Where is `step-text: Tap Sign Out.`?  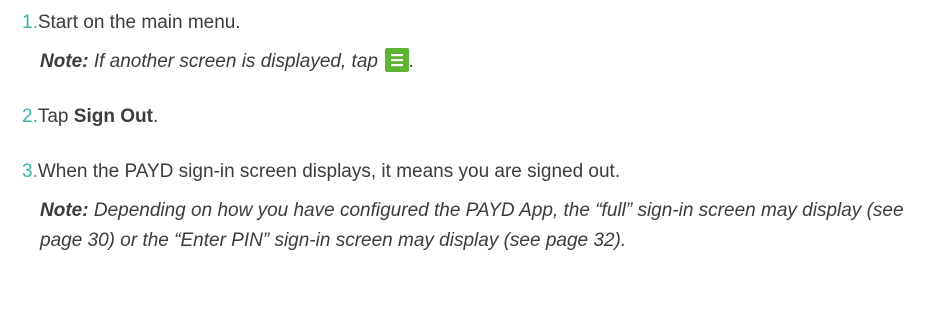
step-text: Tap Sign Out. is located at coordinates (98, 116).